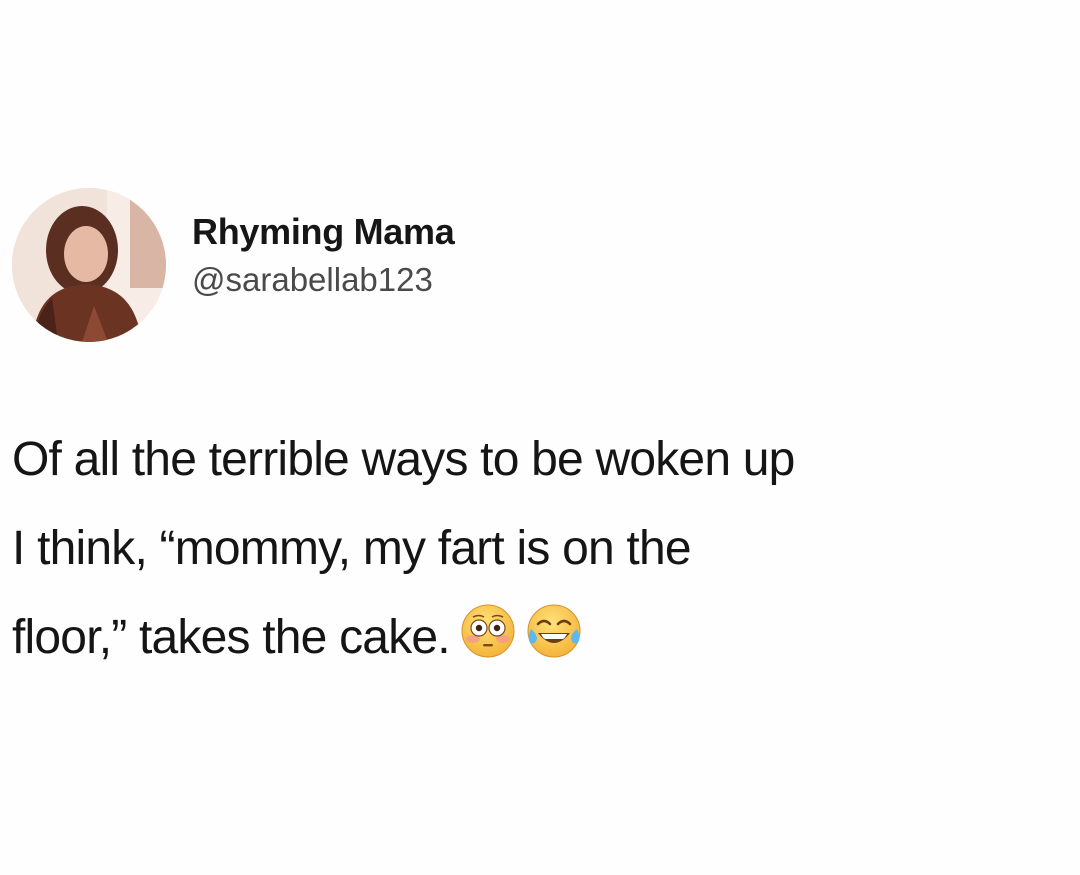 This screenshot has width=1080, height=875. I want to click on author-display-name: Rhyming Mama, so click(323, 232).